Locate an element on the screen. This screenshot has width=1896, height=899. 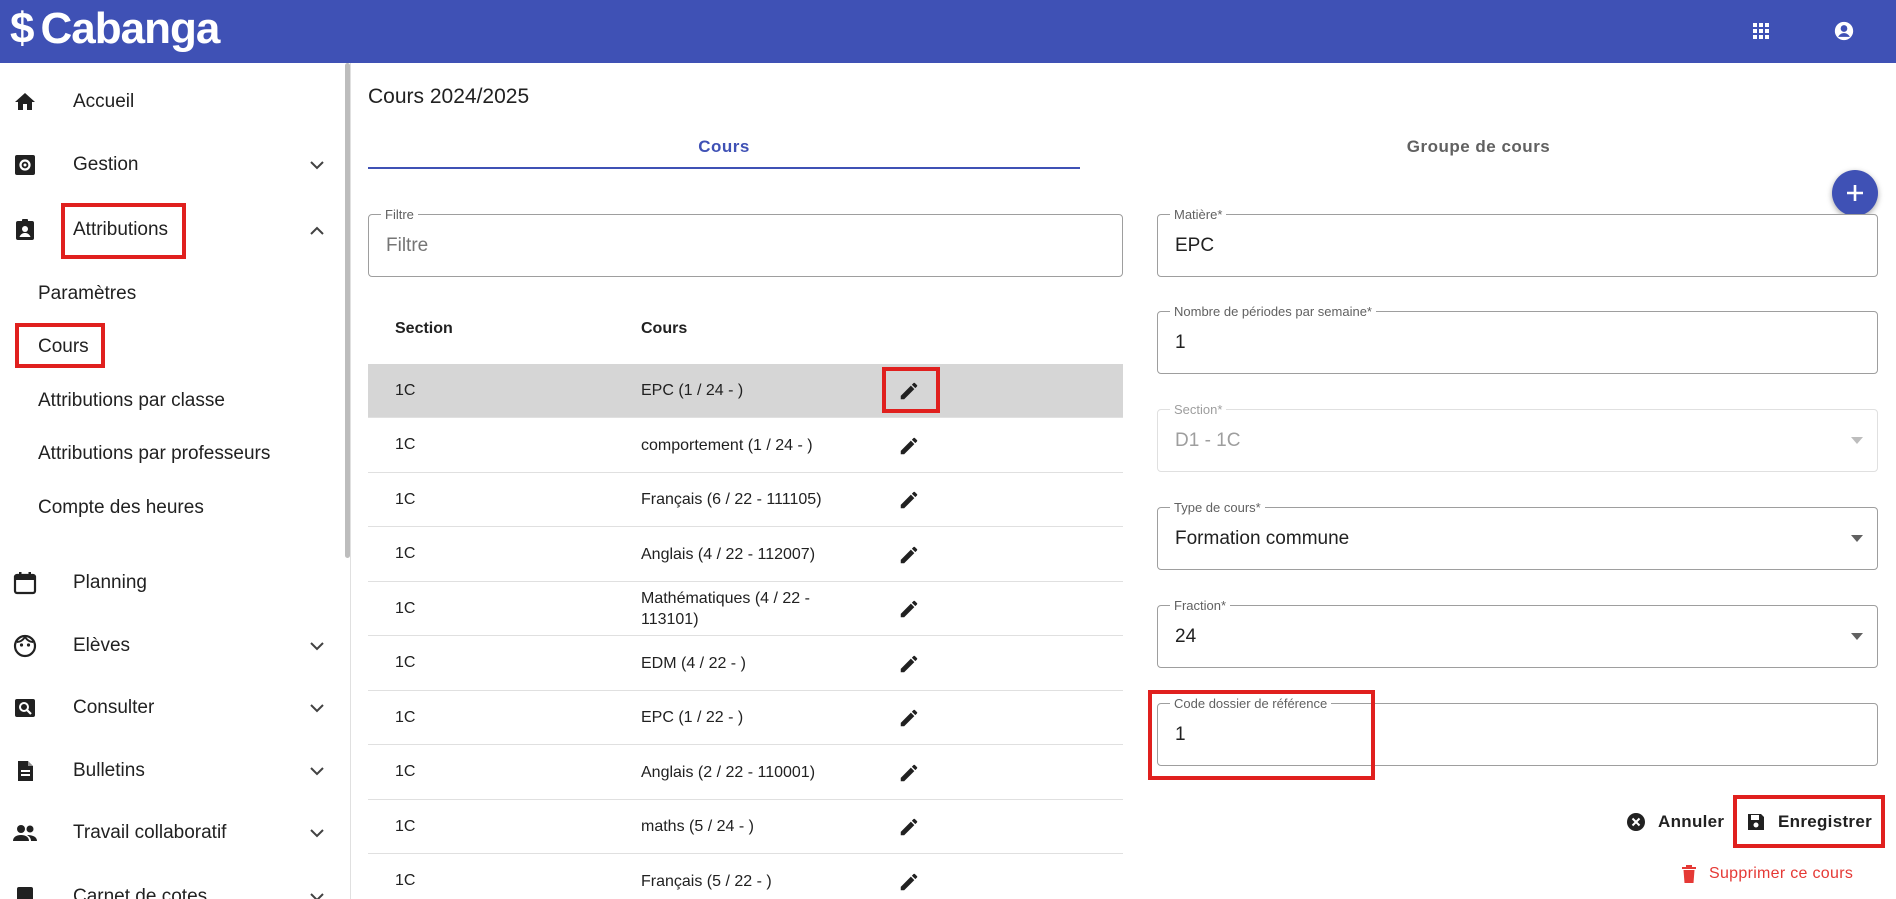
table-row: 1C Mathématiques (4 / 22 - 113101) is located at coordinates (745, 609).